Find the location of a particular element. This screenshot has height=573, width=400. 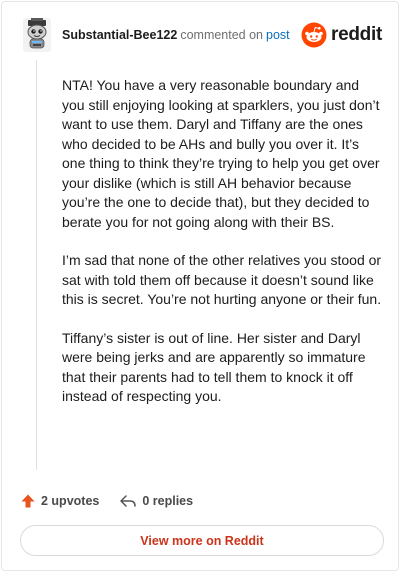

user-avatar is located at coordinates (37, 35).